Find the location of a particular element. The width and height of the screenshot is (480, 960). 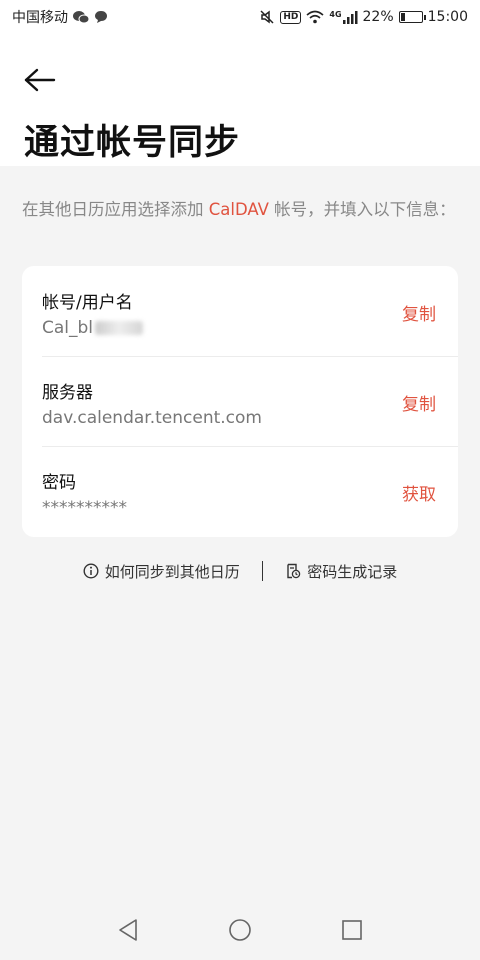

nav-recent-button is located at coordinates (352, 930).